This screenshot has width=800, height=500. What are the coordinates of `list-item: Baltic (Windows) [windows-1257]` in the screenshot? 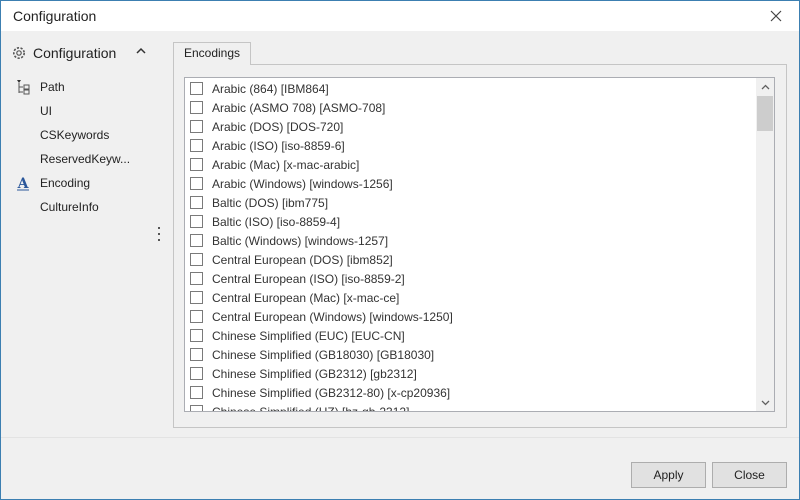 It's located at (470, 240).